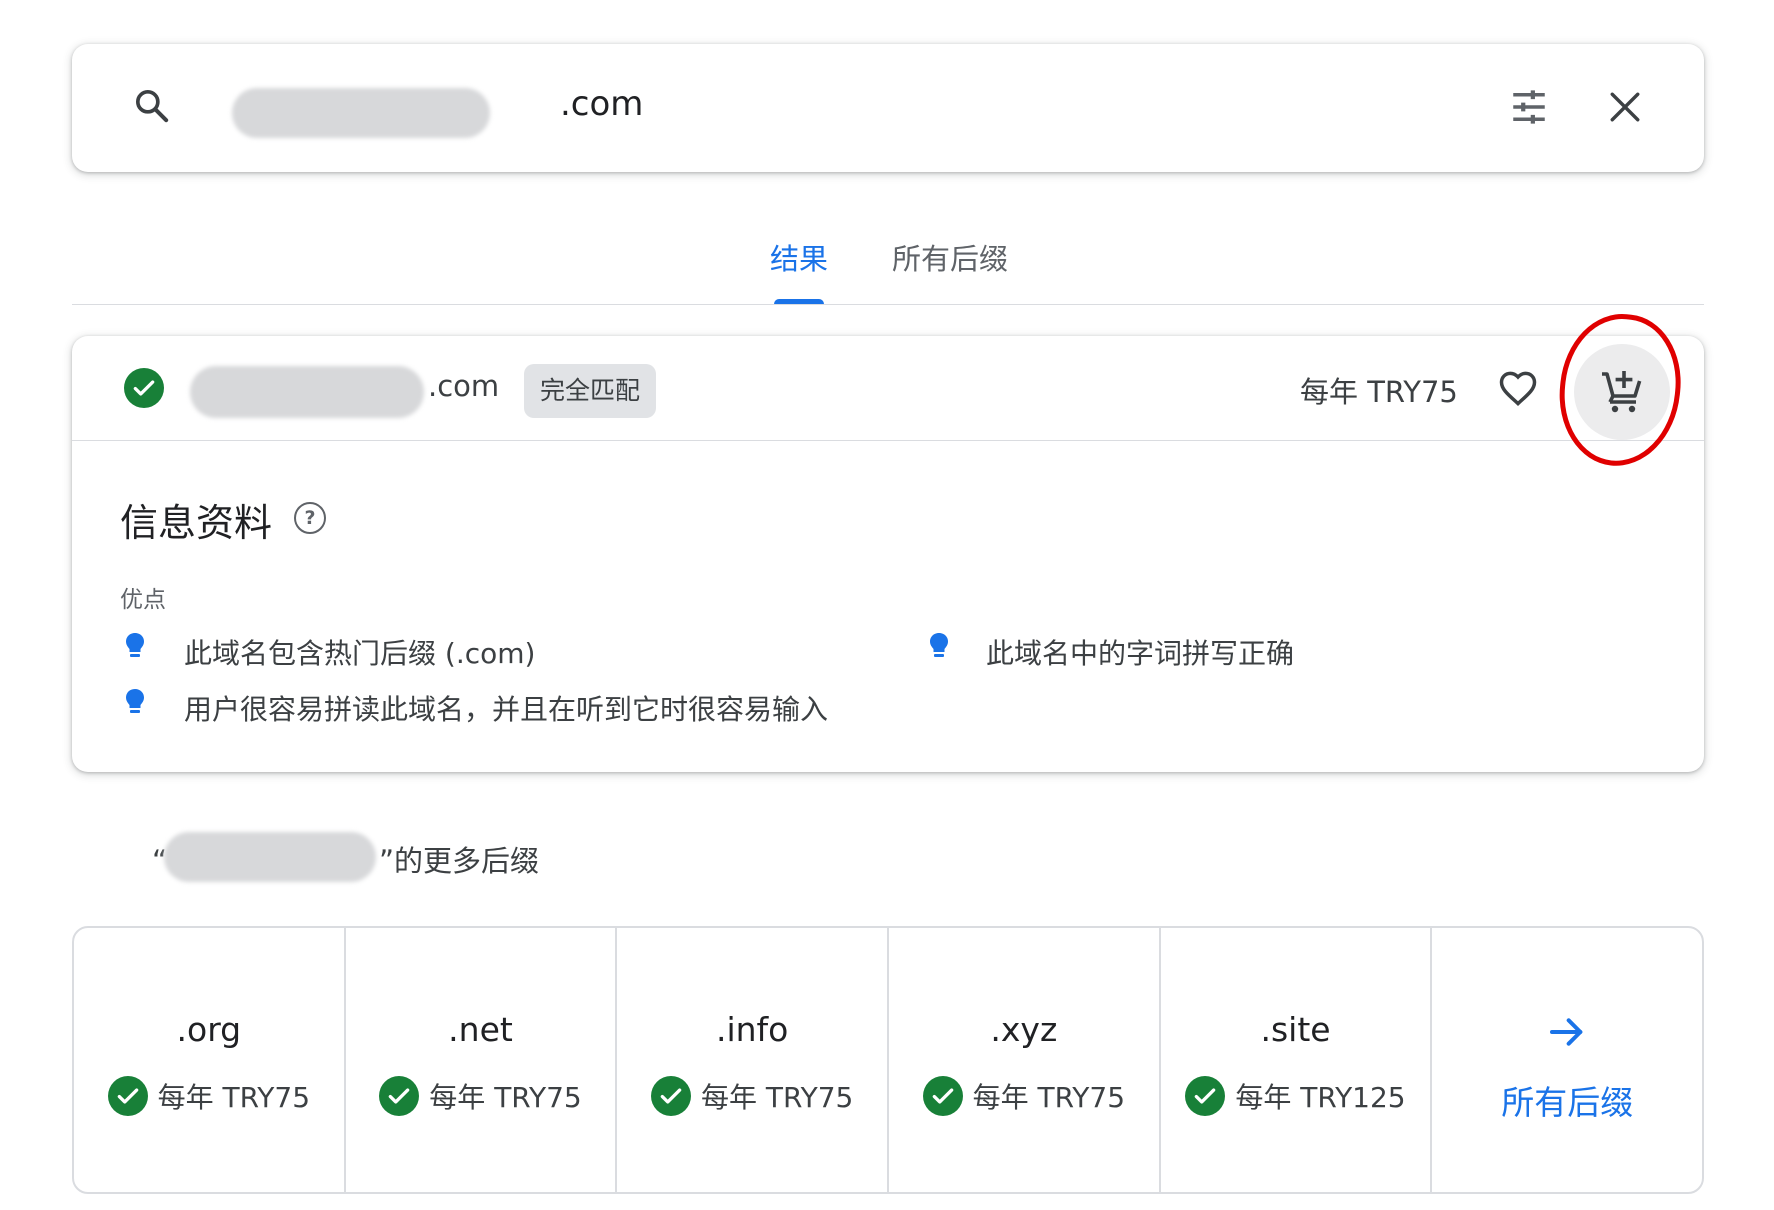 The height and width of the screenshot is (1210, 1774). Describe the element at coordinates (1566, 1032) in the screenshot. I see `arrow-right-icon` at that location.